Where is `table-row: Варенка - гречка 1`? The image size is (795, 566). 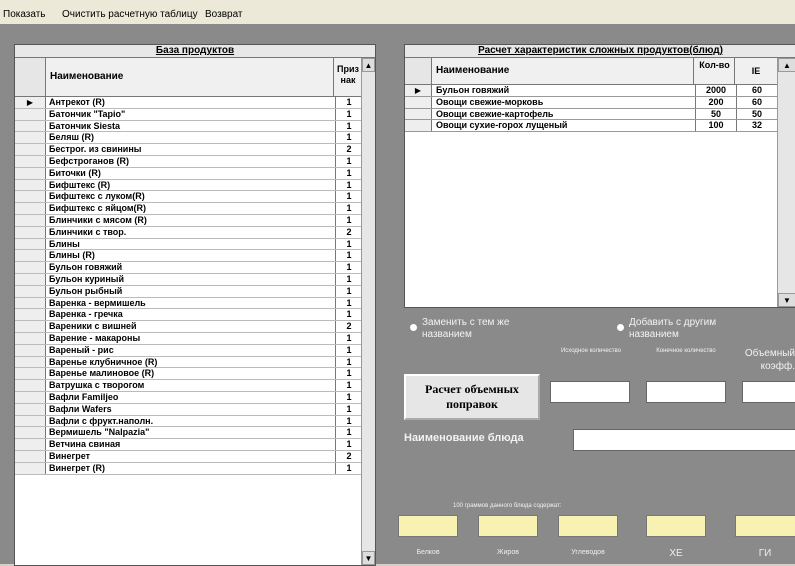 table-row: Варенка - гречка 1 is located at coordinates (188, 315).